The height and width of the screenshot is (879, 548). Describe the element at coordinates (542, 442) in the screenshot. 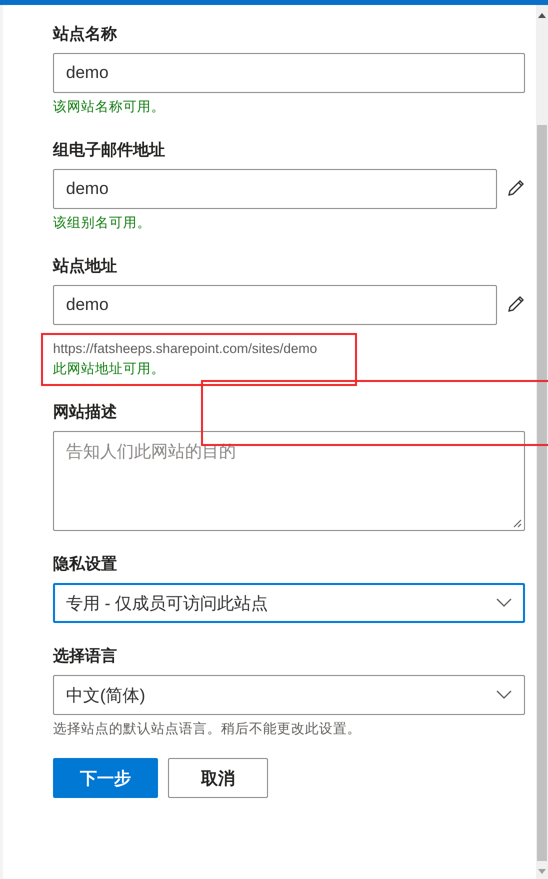

I see `scrollbar` at that location.